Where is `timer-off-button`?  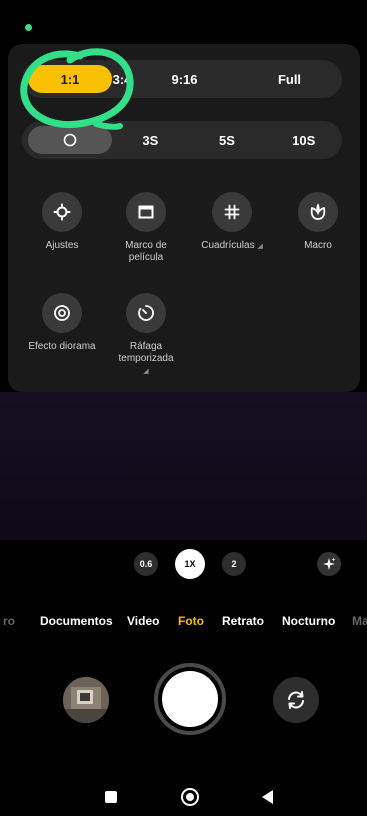
timer-off-button is located at coordinates (70, 140).